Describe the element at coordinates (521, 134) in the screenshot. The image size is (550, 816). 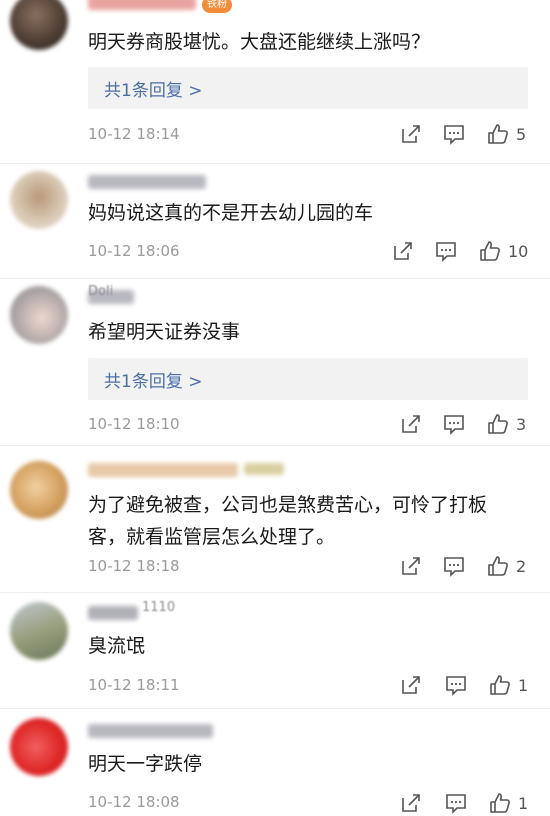
I see `like-count: 5` at that location.